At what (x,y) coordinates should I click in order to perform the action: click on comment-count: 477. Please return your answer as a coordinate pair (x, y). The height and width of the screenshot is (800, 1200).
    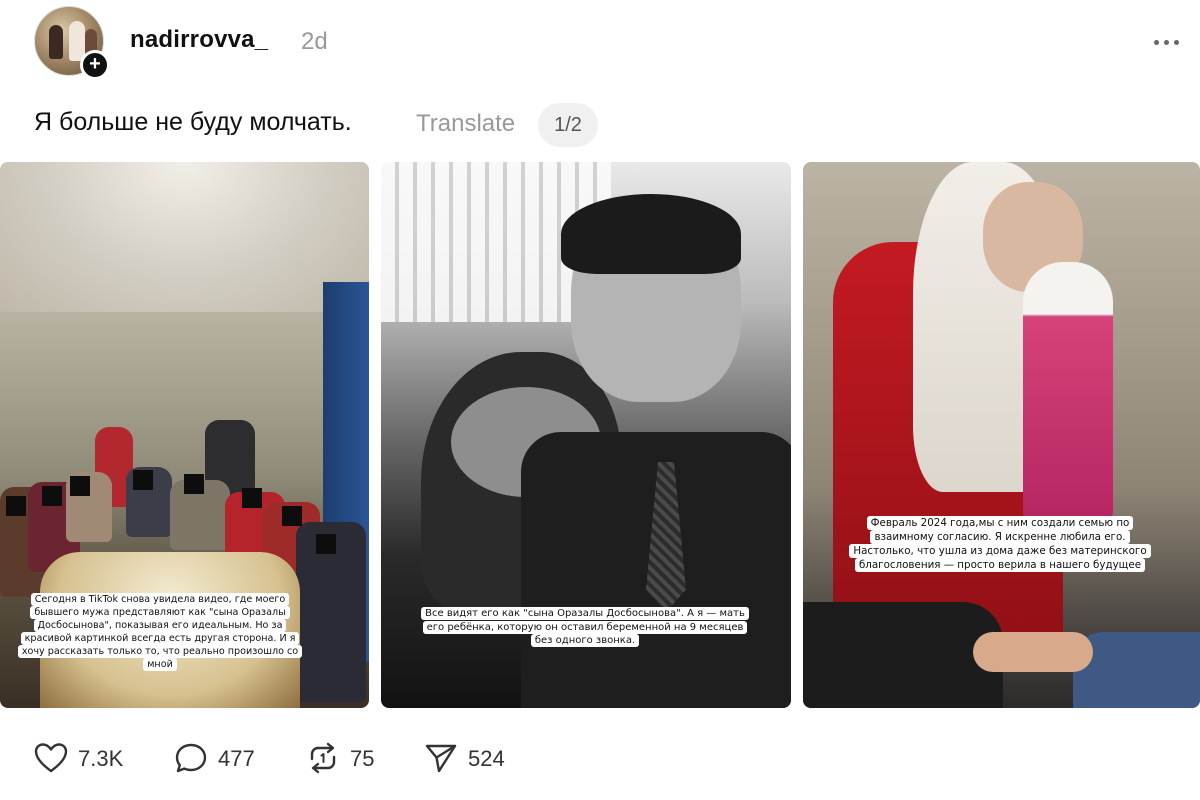
    Looking at the image, I should click on (236, 758).